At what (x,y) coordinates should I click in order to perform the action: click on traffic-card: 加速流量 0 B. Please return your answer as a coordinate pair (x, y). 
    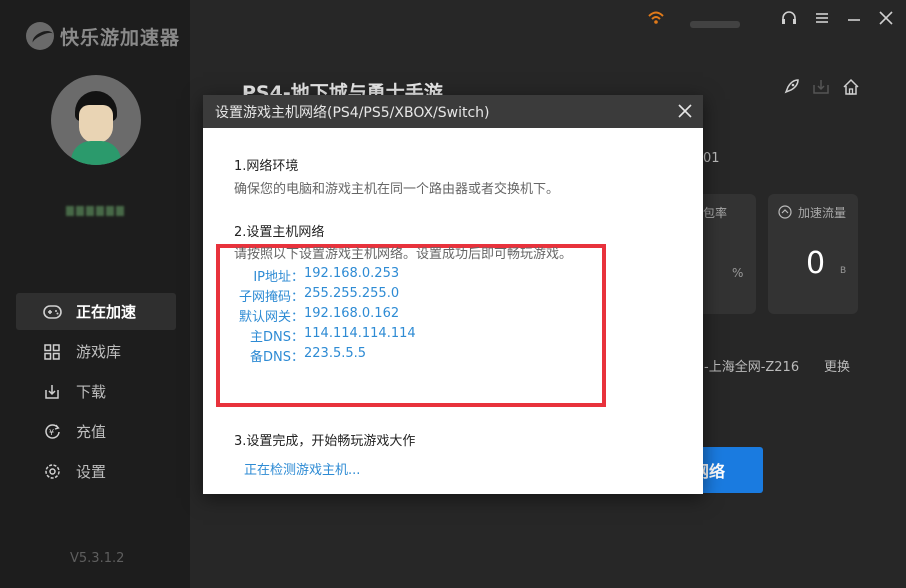
    Looking at the image, I should click on (813, 254).